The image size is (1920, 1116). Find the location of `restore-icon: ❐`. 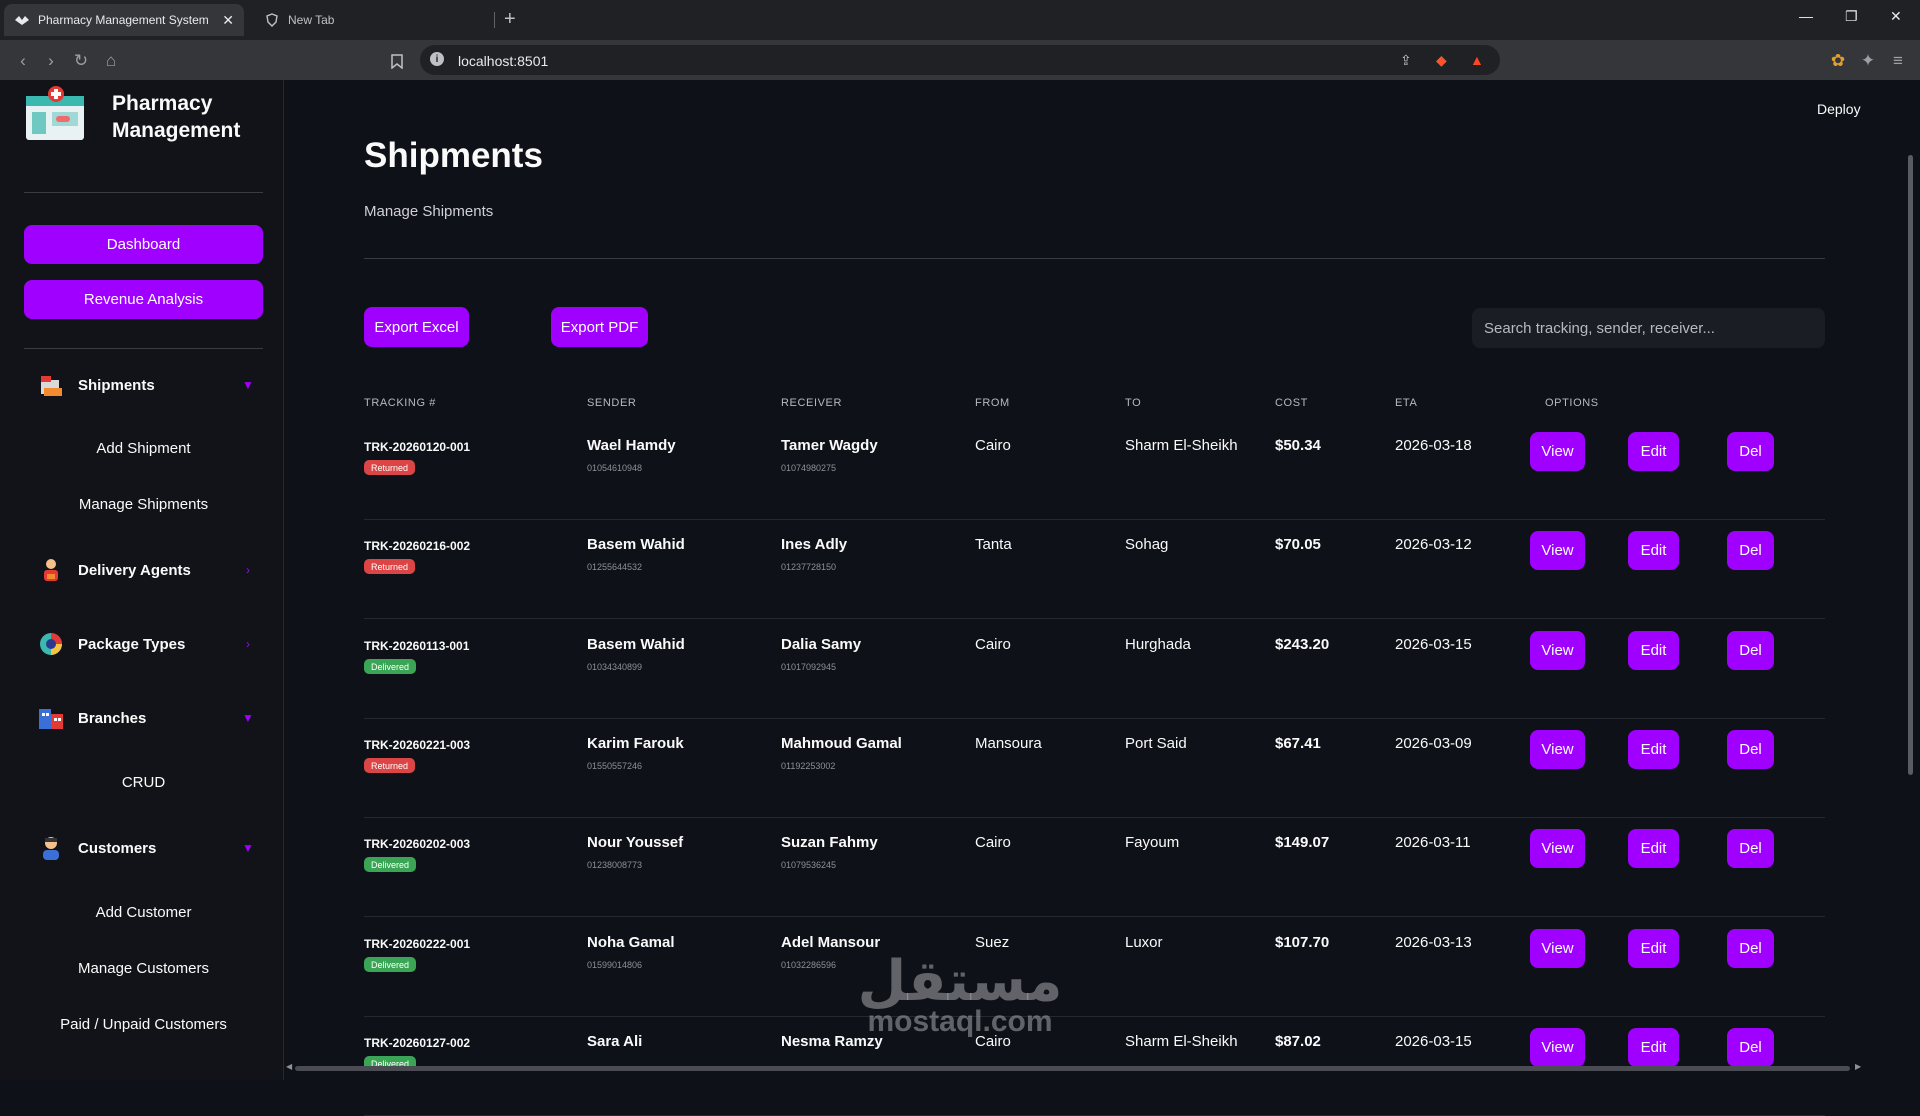

restore-icon: ❐ is located at coordinates (1851, 16).